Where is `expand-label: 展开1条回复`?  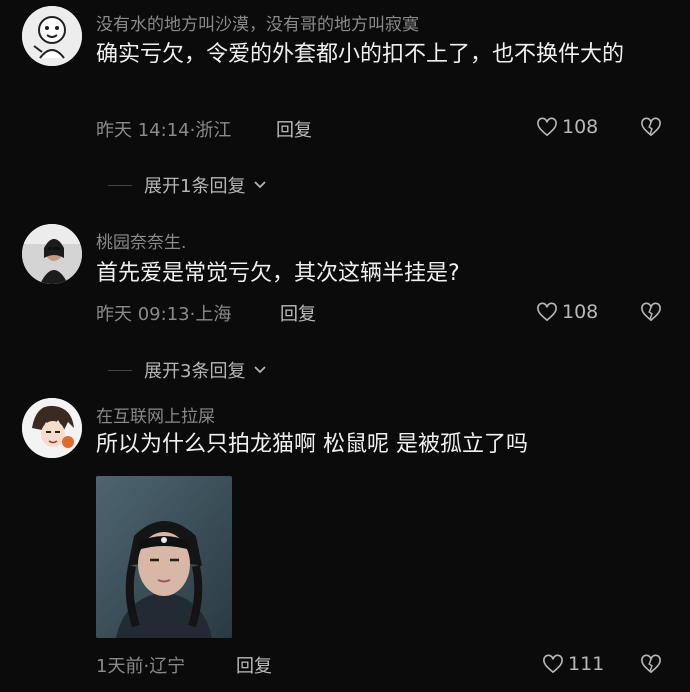 expand-label: 展开1条回复 is located at coordinates (195, 186).